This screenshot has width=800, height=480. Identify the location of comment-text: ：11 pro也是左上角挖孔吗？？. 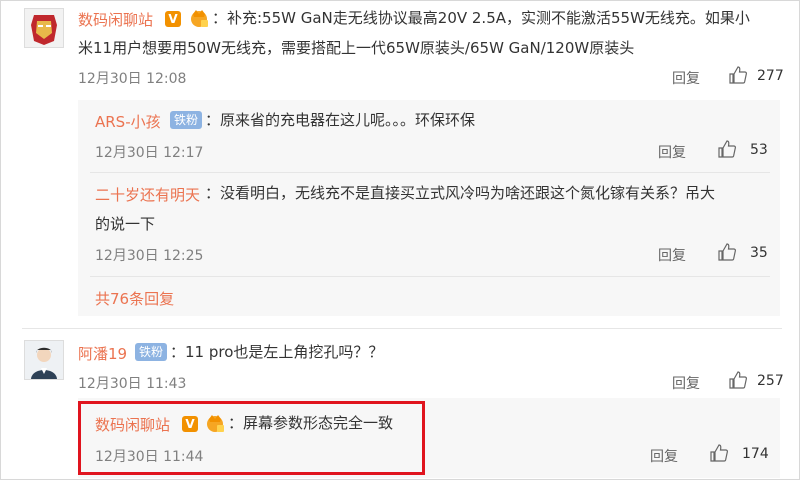
(277, 352).